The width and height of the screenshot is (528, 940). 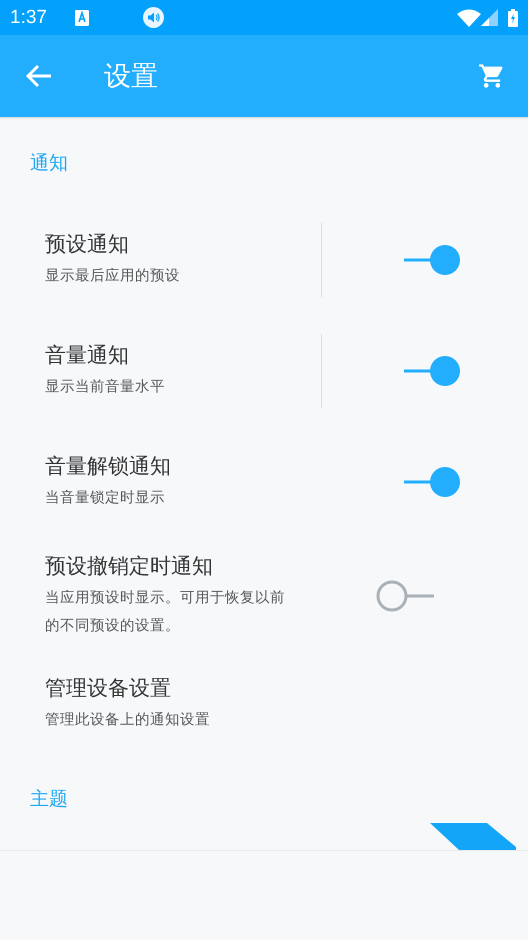 I want to click on setting-description: 当音量锁定时显示, so click(x=105, y=498).